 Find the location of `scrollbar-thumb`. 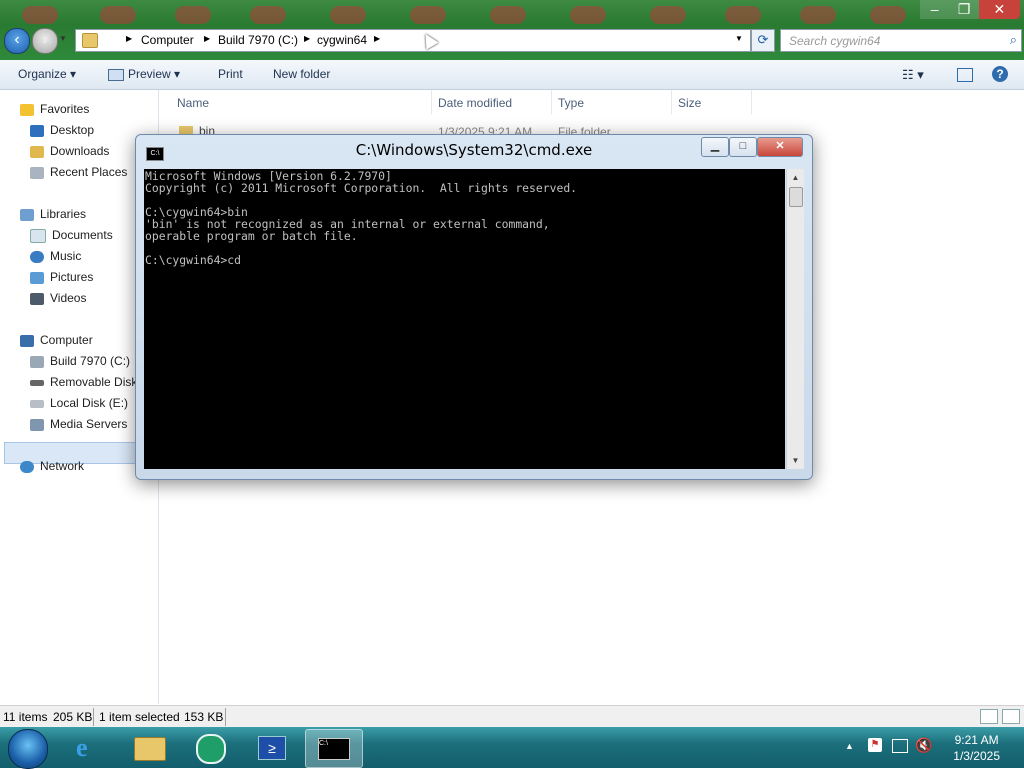

scrollbar-thumb is located at coordinates (796, 197).